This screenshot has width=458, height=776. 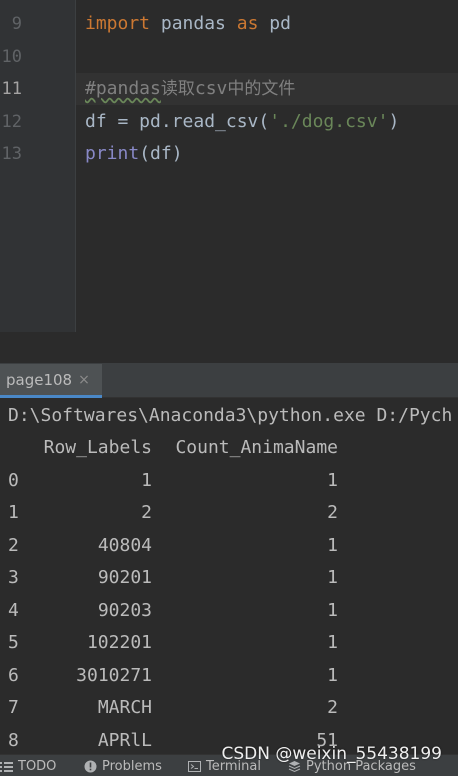 I want to click on table-row: 5 102201 1, so click(x=229, y=643).